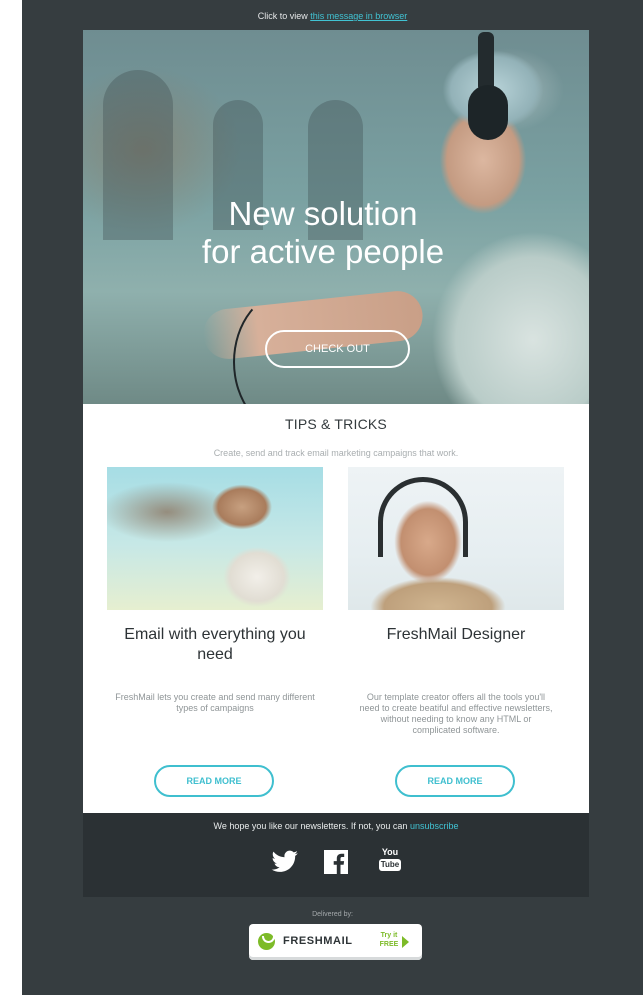 Image resolution: width=643 pixels, height=995 pixels. I want to click on hero-headline: New solution for active people, so click(323, 233).